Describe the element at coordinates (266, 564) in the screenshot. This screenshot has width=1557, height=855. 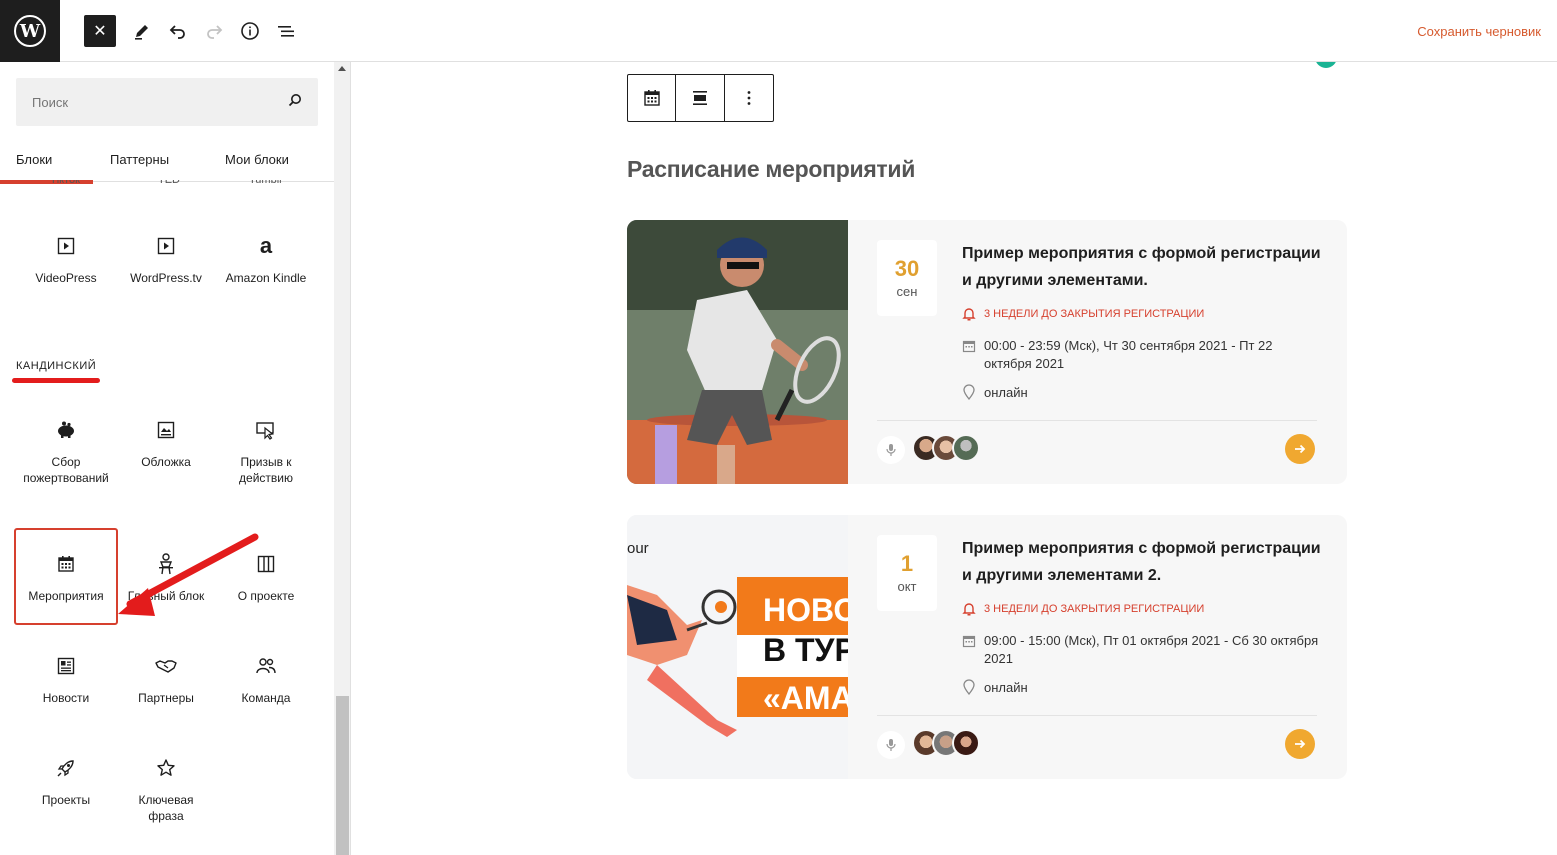
I see `columns-icon` at that location.